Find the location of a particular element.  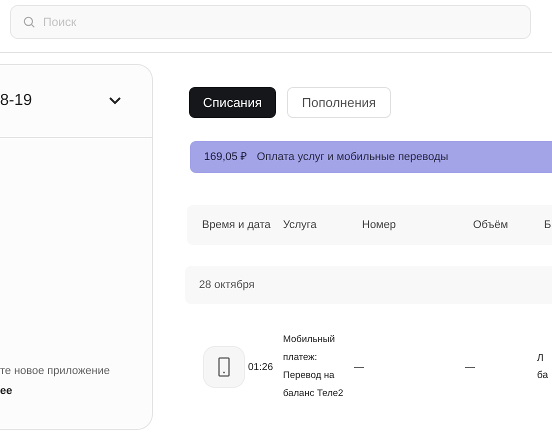

column-header: Объём is located at coordinates (491, 225).